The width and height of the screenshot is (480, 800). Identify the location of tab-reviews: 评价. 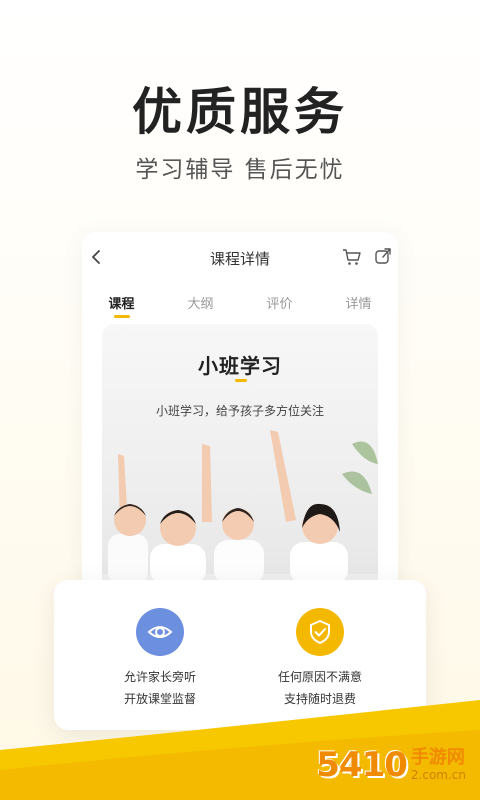
(279, 305).